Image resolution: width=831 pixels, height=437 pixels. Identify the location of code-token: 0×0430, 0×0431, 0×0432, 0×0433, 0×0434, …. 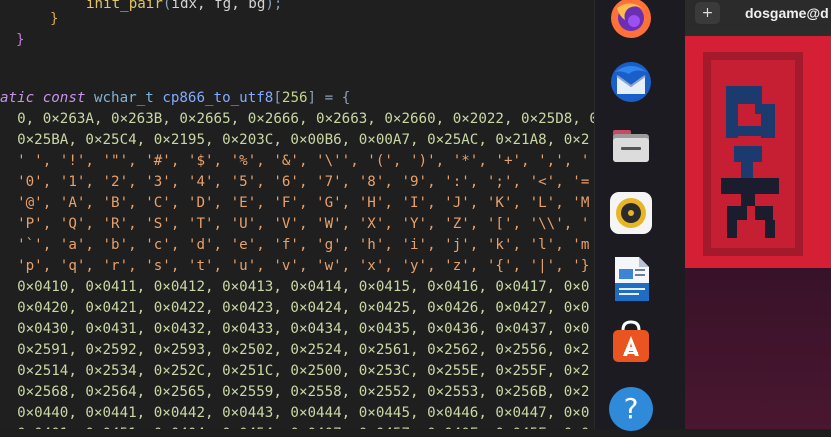
(295, 329).